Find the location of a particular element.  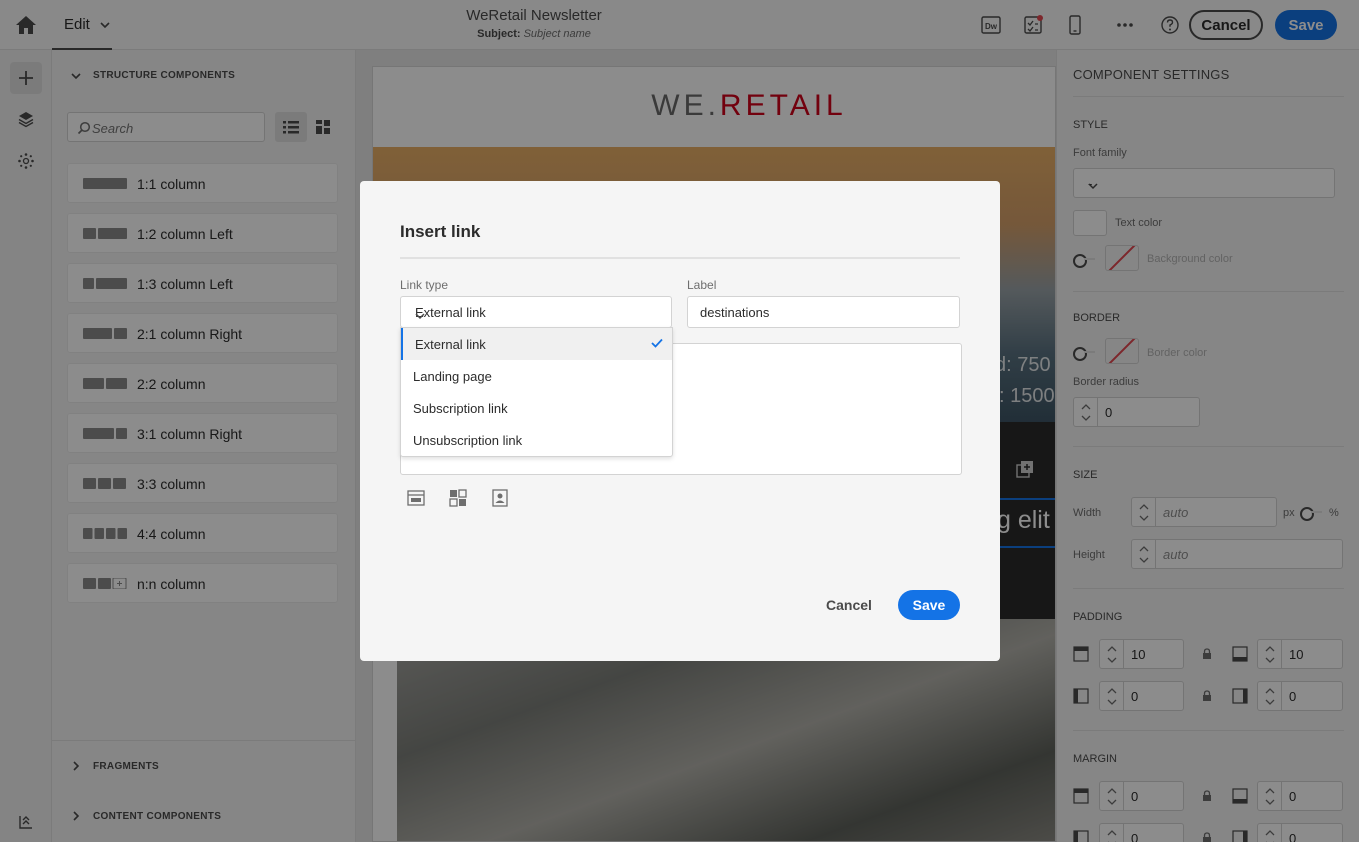

option-label: External link is located at coordinates (450, 344).